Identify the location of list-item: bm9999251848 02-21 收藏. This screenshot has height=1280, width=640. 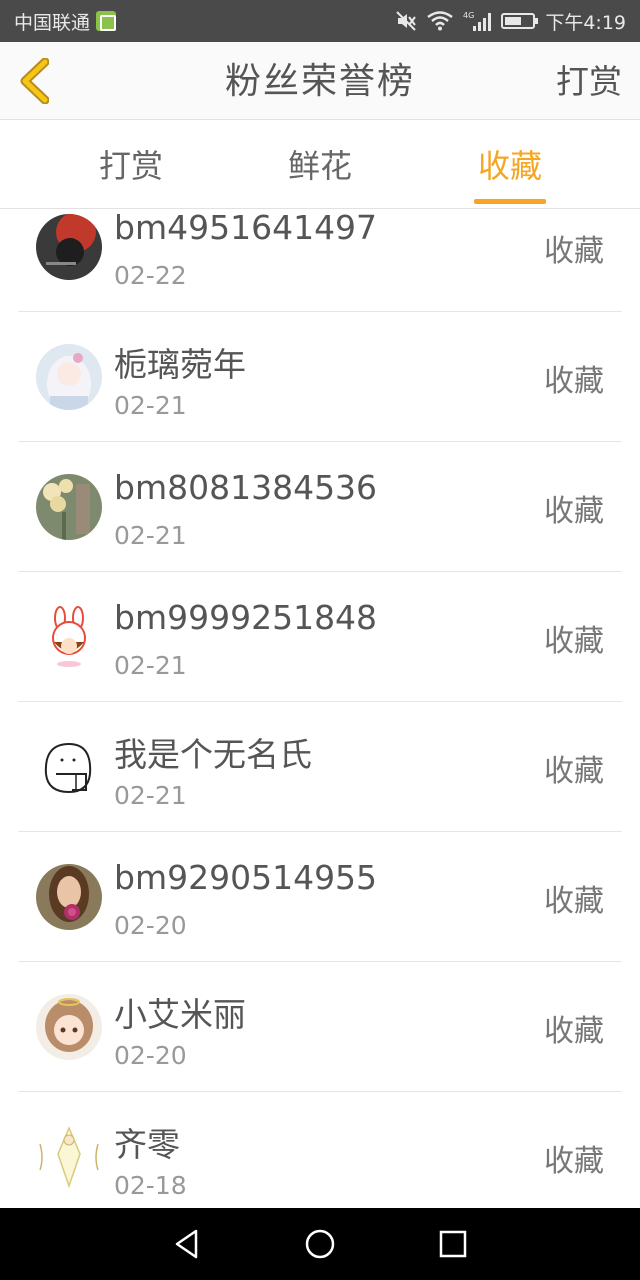
(320, 637).